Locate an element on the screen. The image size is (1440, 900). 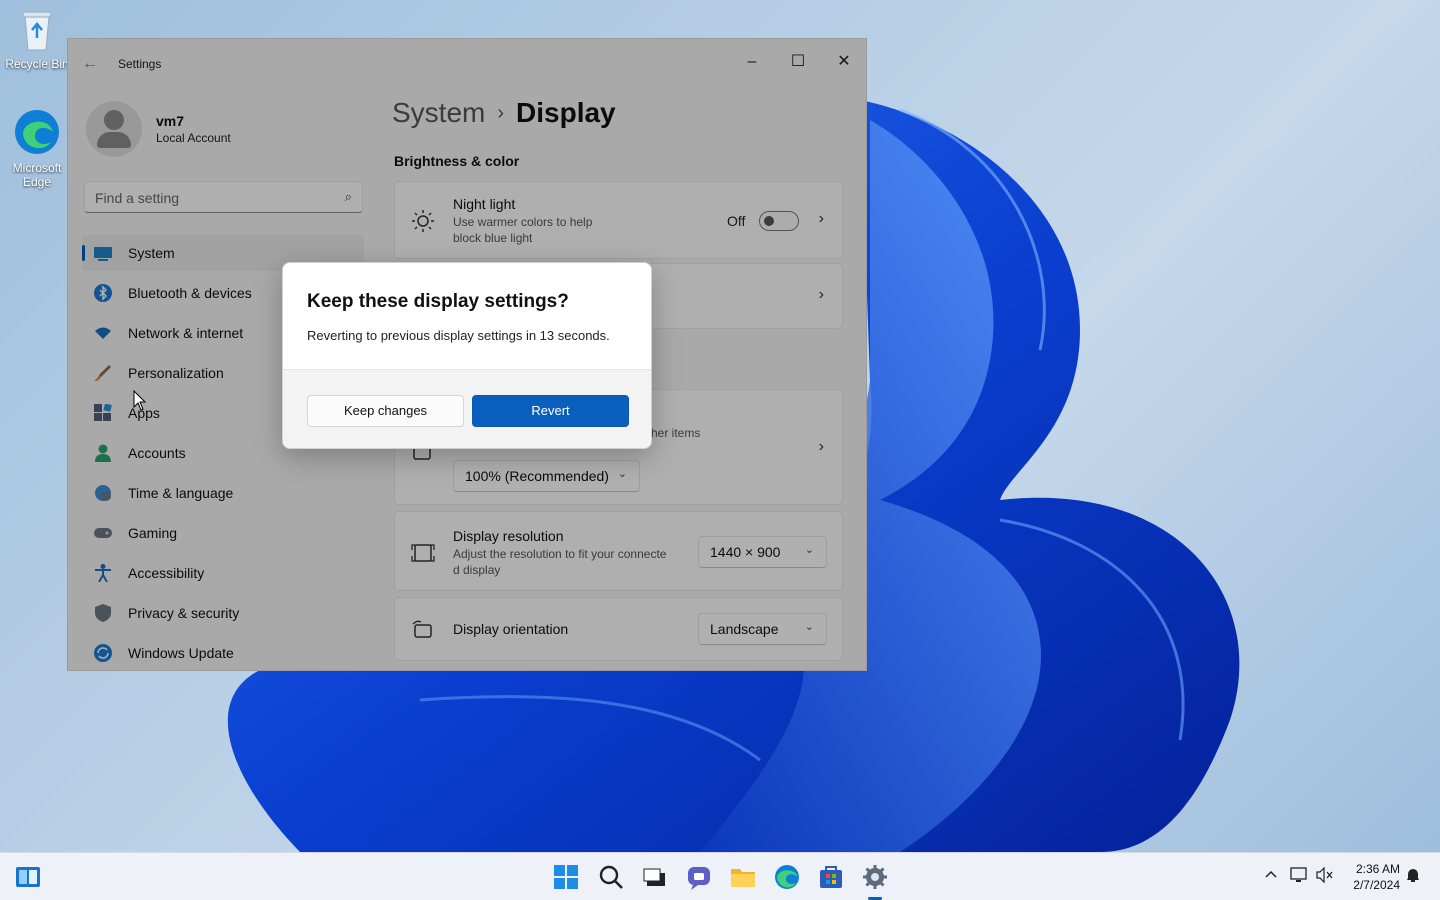
clock-time: 2:36 AM is located at coordinates (1377, 869).